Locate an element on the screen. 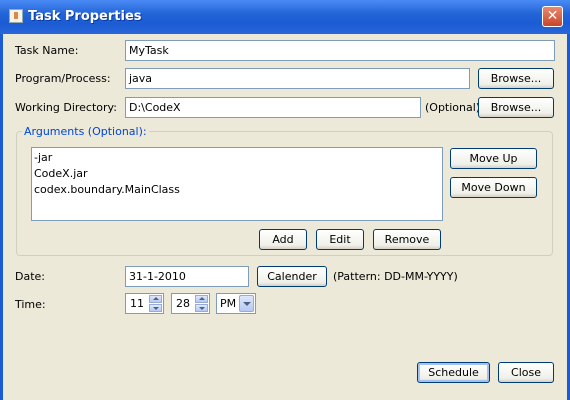 The width and height of the screenshot is (570, 400). date-pattern-hint: (Pattern: DD-MM-YYYY) is located at coordinates (395, 276).